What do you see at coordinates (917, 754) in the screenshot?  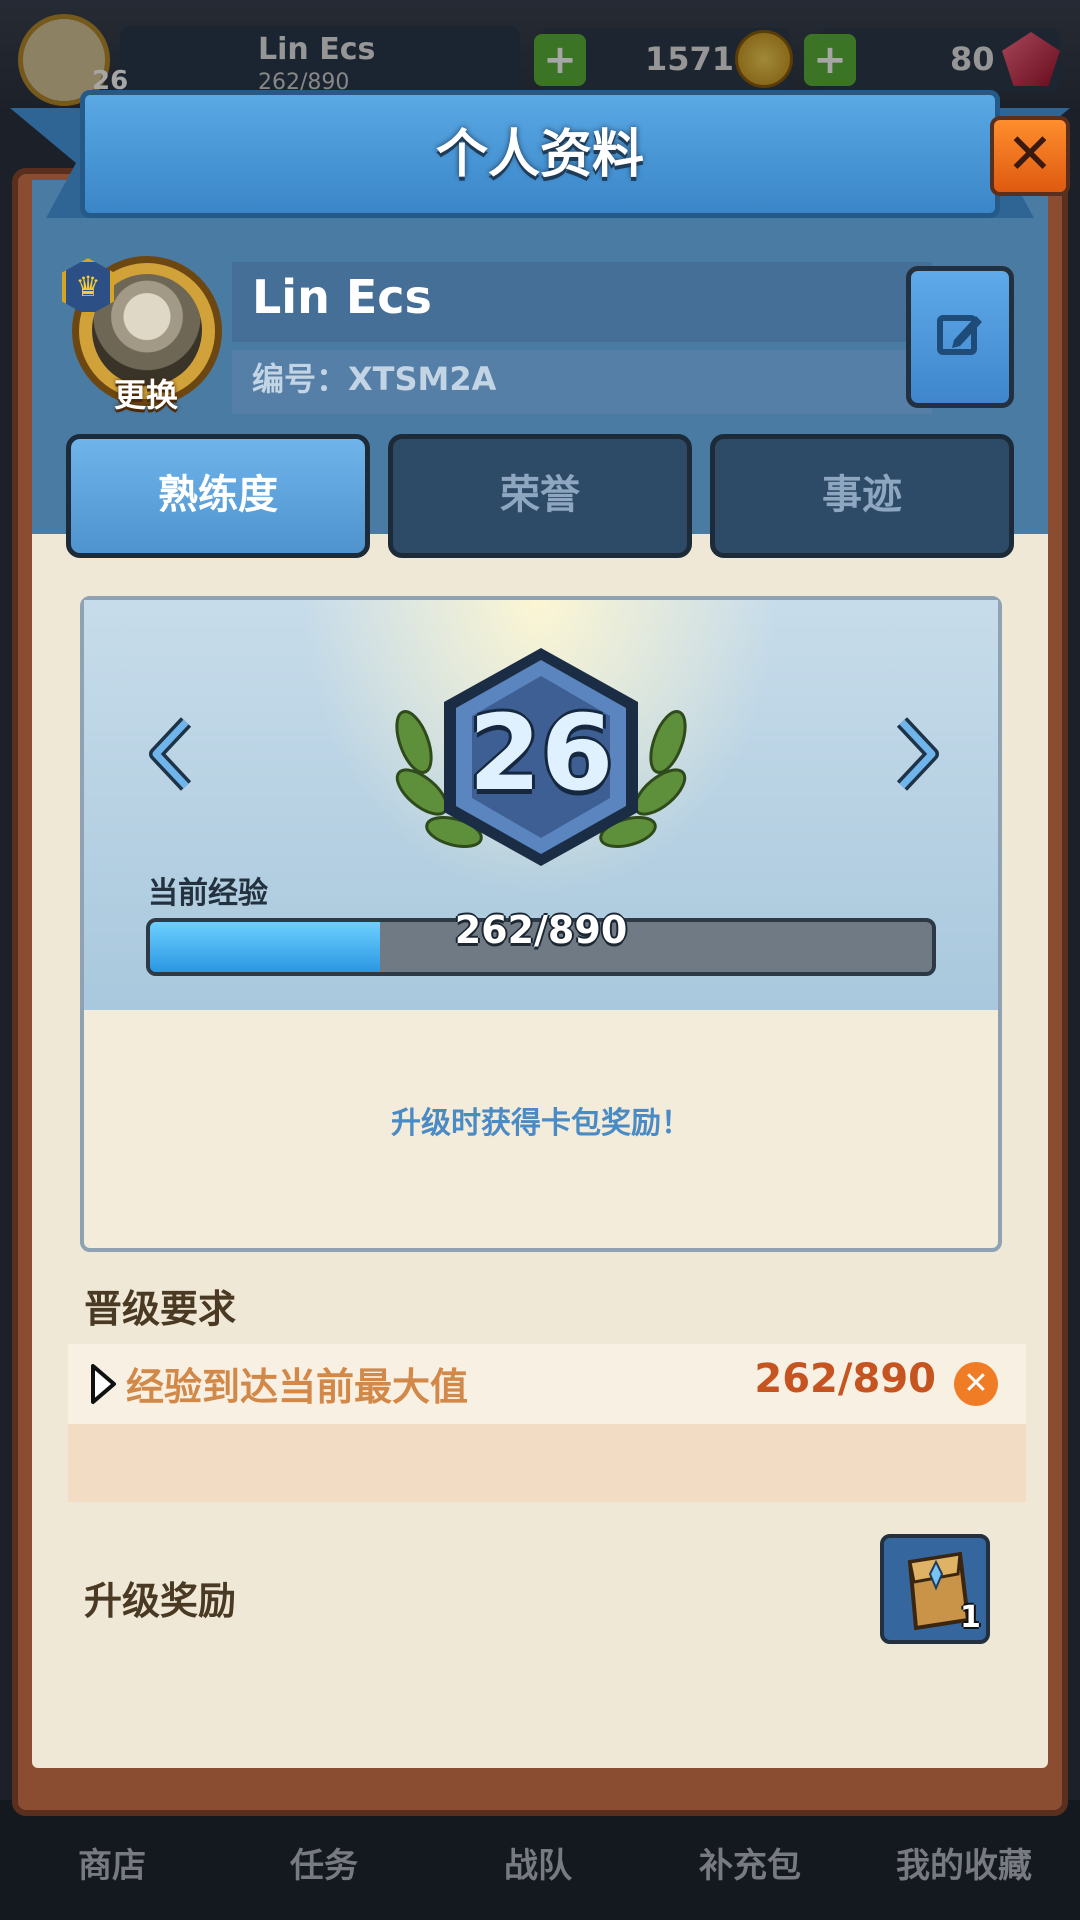 I see `chevron-right-icon` at bounding box center [917, 754].